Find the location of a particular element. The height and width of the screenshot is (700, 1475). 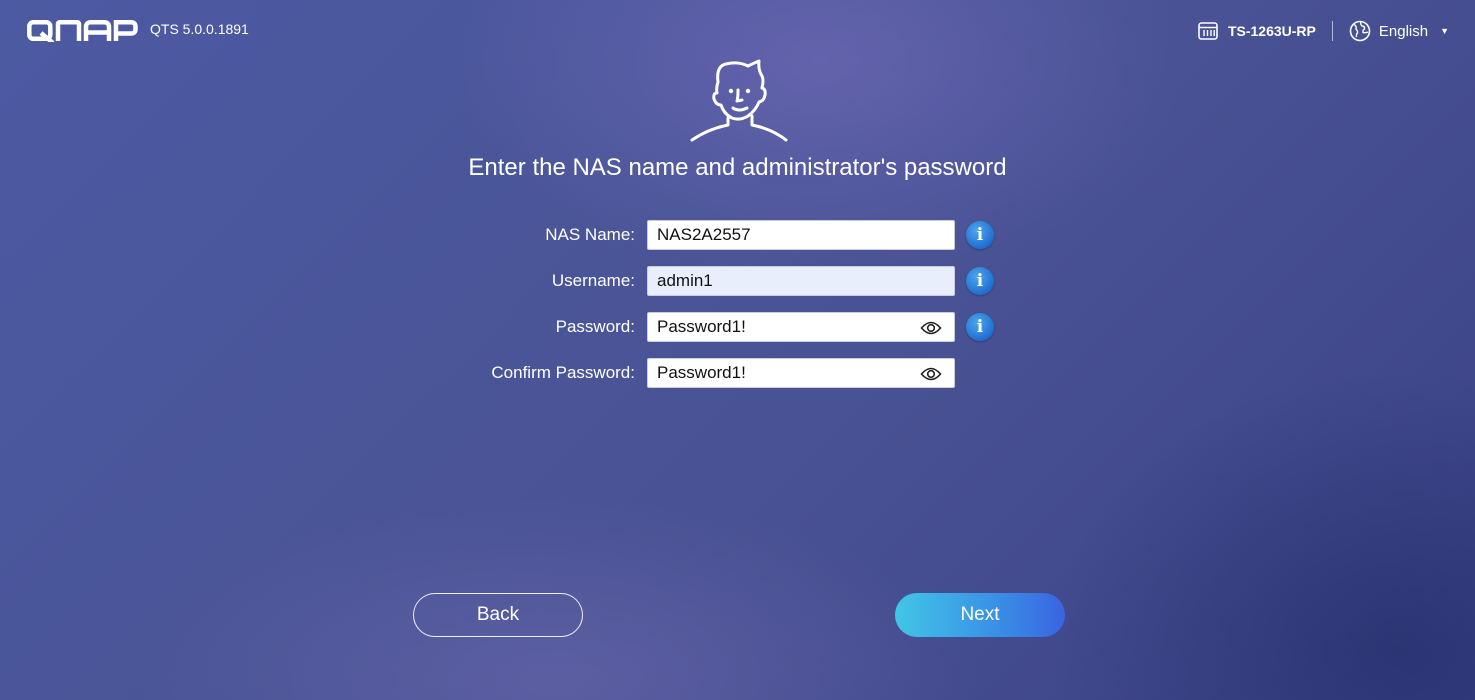

device-model: TS-1263U-RP is located at coordinates (1257, 31).